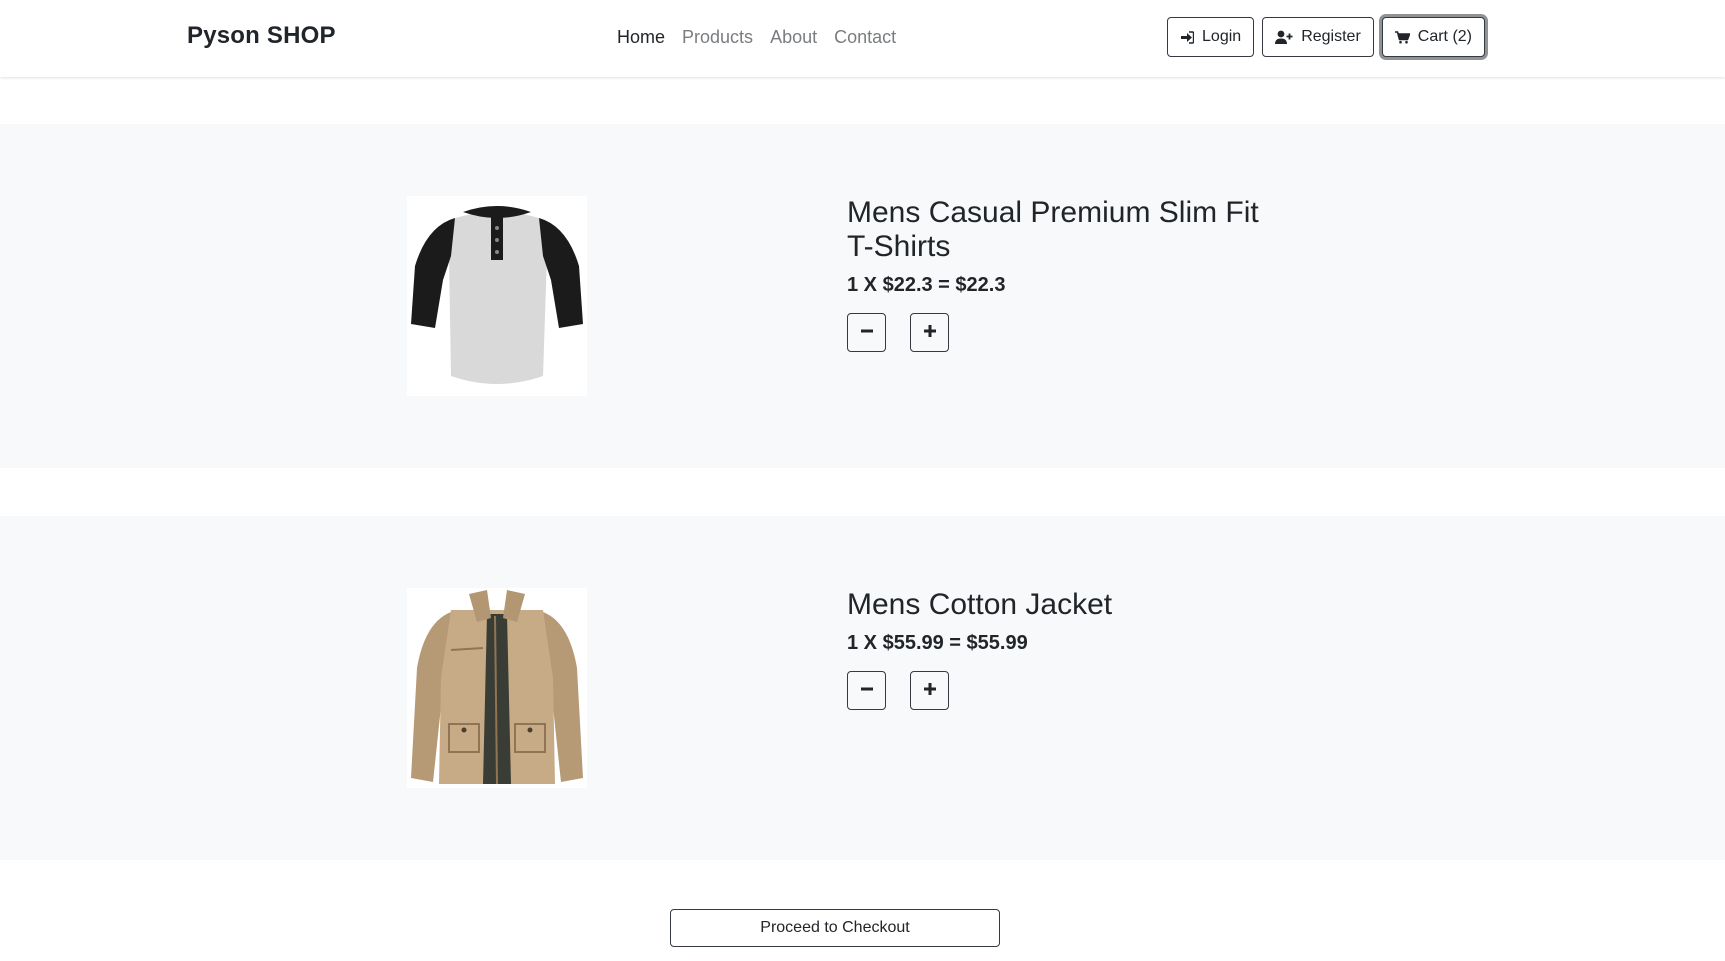 This screenshot has height=961, width=1725. What do you see at coordinates (835, 928) in the screenshot?
I see `proceed-to-checkout-button: Proceed to Checkout` at bounding box center [835, 928].